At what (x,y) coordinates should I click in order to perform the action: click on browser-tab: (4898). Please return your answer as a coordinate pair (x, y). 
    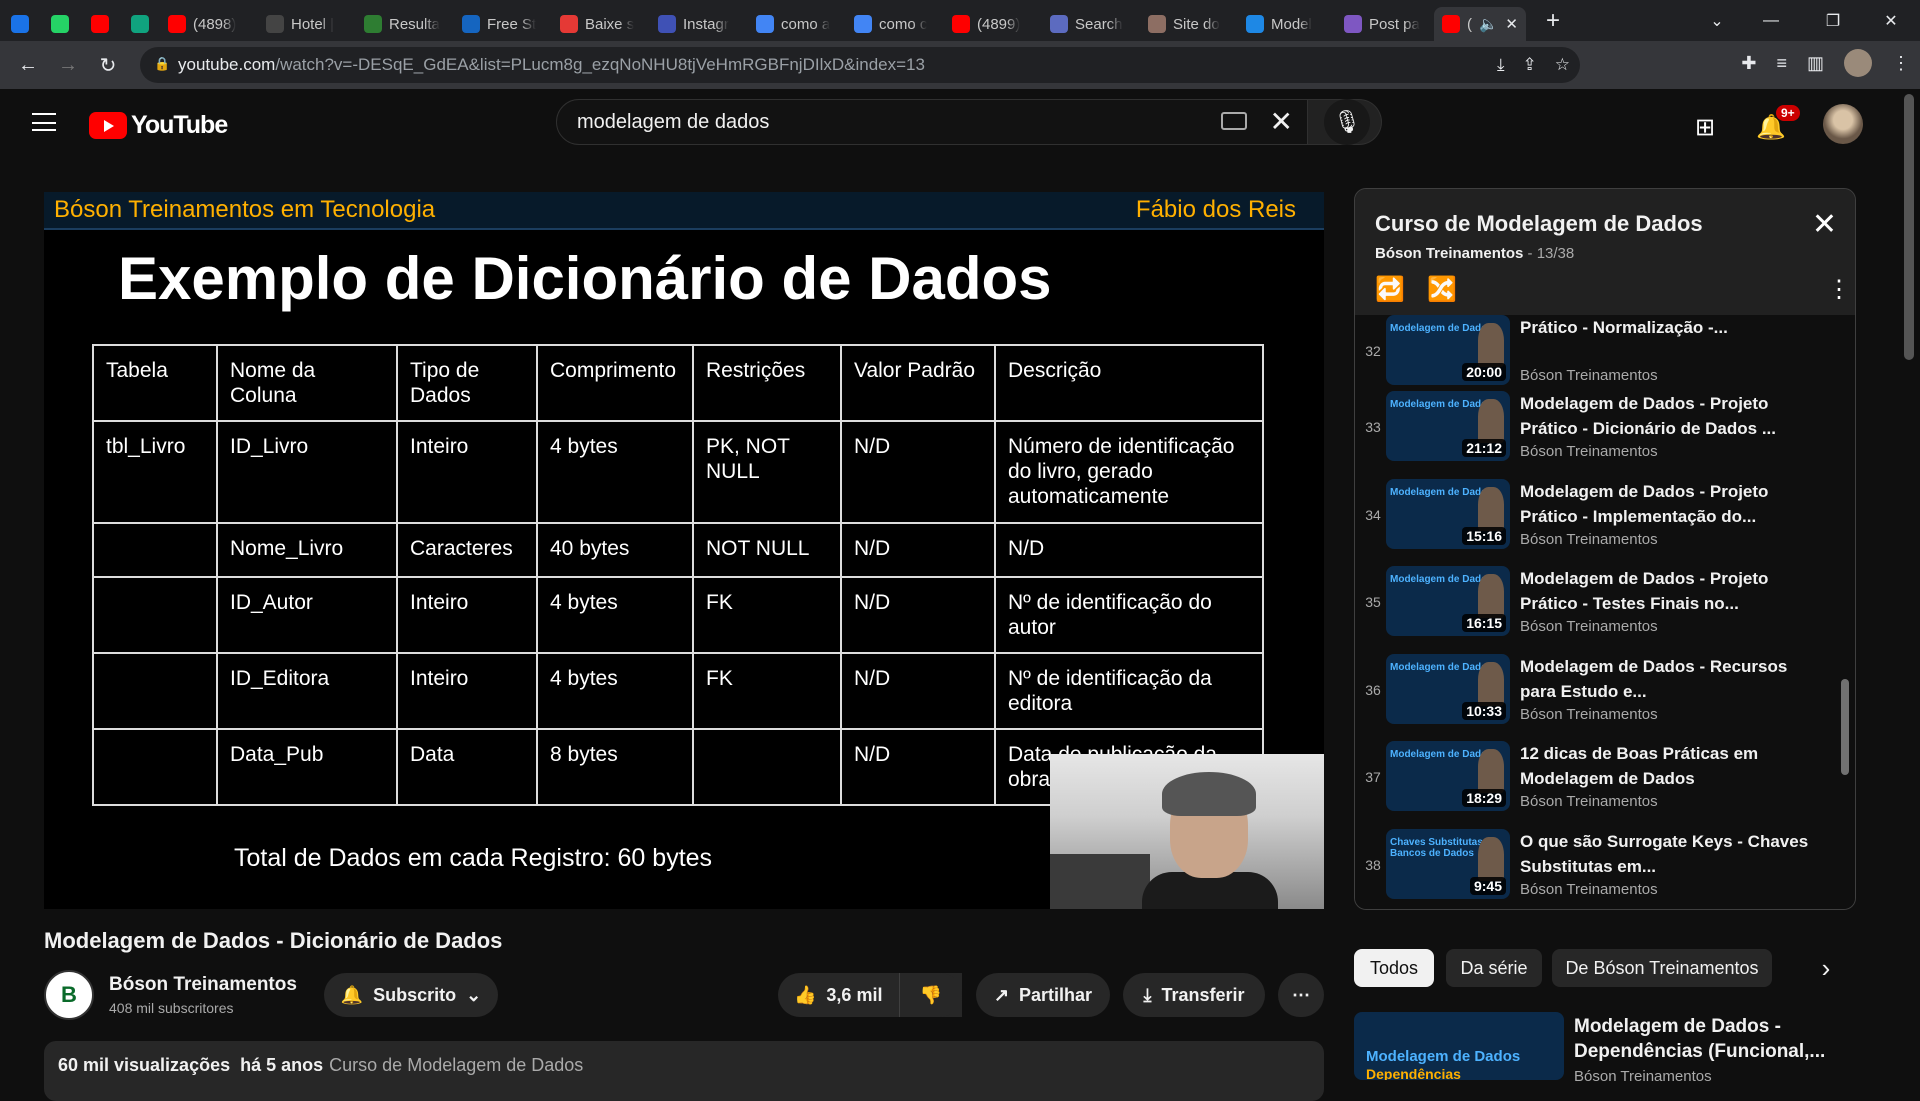
    Looking at the image, I should click on (209, 24).